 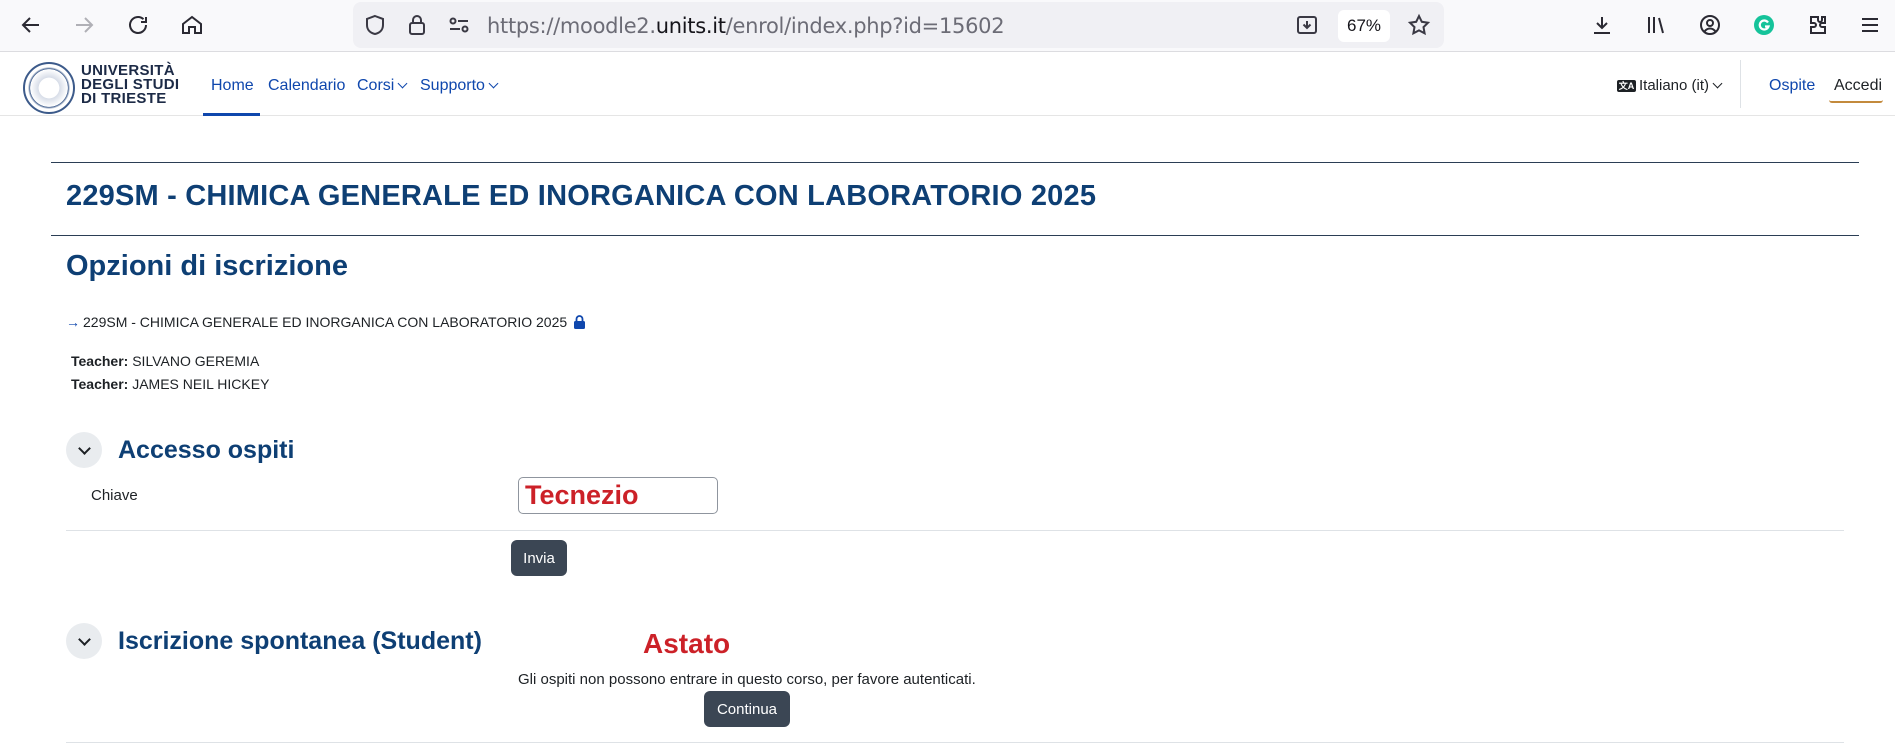 I want to click on nav-courses-dropdown: Corsi, so click(x=382, y=86).